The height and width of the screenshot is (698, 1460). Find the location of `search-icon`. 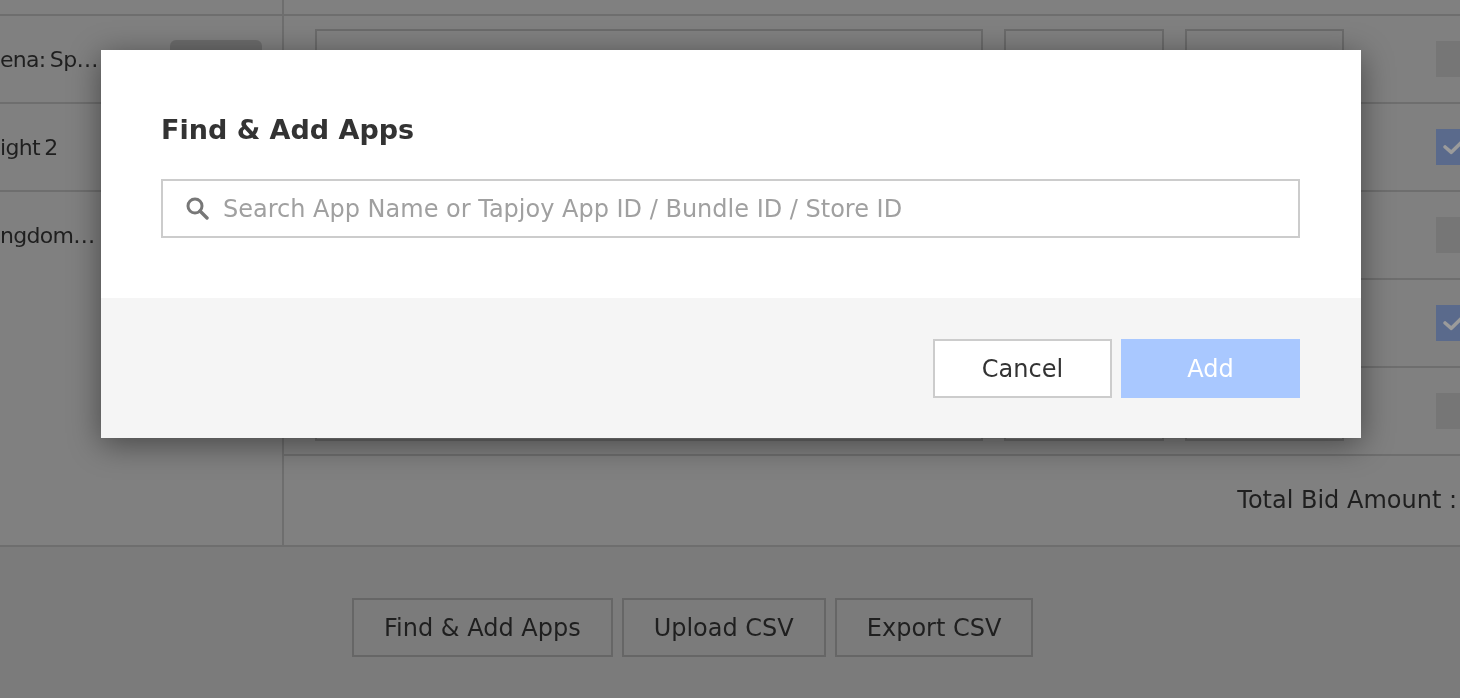

search-icon is located at coordinates (197, 208).